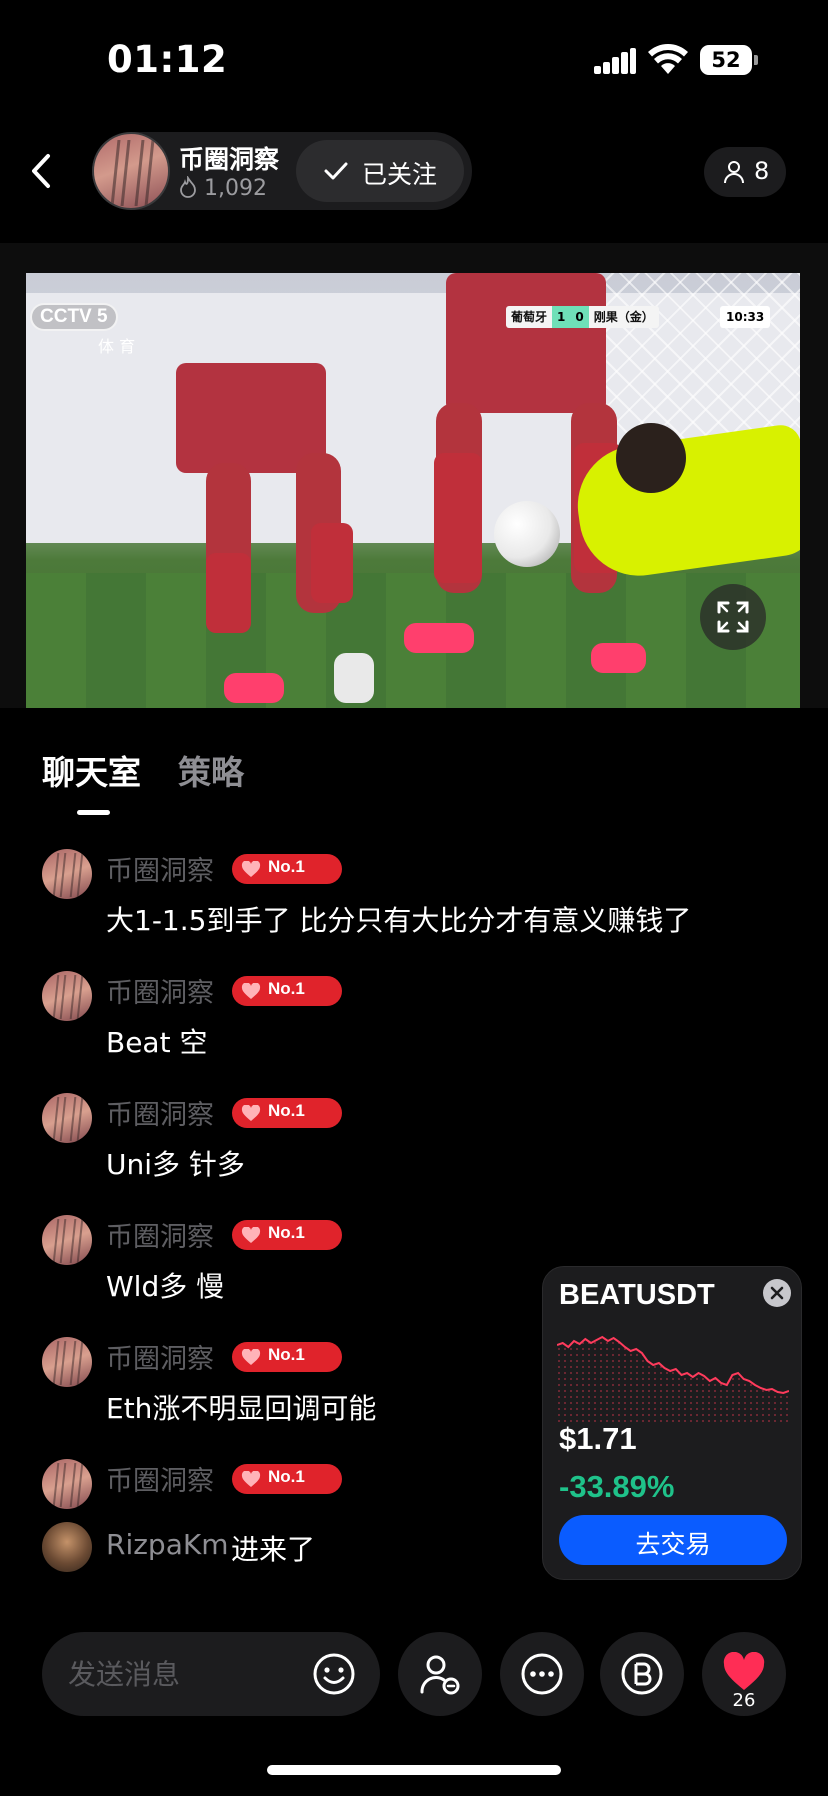 The image size is (828, 1796). What do you see at coordinates (561, 317) in the screenshot?
I see `score-home: 1` at bounding box center [561, 317].